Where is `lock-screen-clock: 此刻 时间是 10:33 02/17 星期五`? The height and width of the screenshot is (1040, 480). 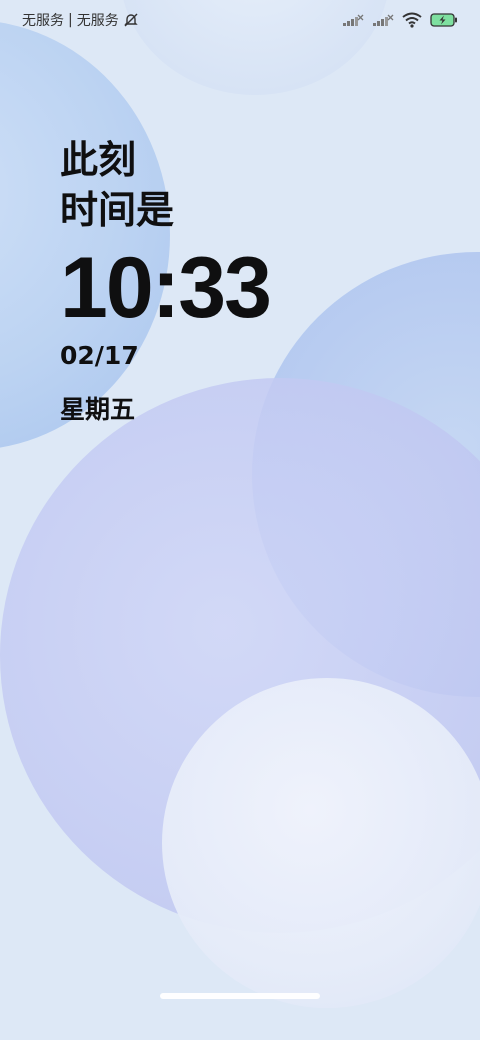
lock-screen-clock: 此刻 时间是 10:33 02/17 星期五 is located at coordinates (166, 280).